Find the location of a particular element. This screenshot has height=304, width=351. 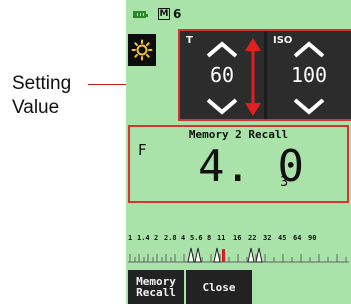

sun-icon is located at coordinates (142, 50).